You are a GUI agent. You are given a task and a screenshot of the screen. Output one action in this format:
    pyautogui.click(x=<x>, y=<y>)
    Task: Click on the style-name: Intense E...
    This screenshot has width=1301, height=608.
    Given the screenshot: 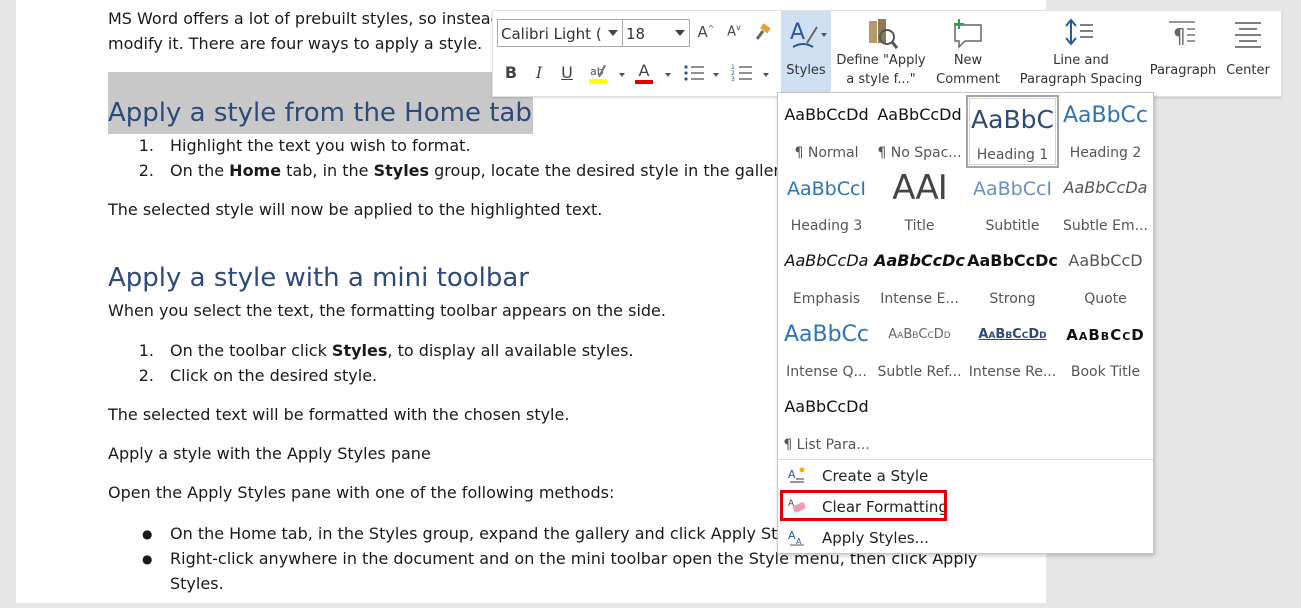 What is the action you would take?
    pyautogui.click(x=919, y=299)
    